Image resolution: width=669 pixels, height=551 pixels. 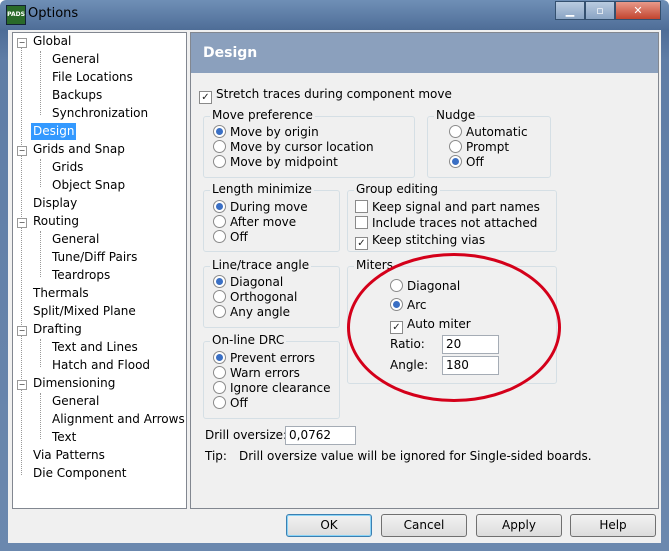 I want to click on after-move-radio: After move, so click(x=254, y=222).